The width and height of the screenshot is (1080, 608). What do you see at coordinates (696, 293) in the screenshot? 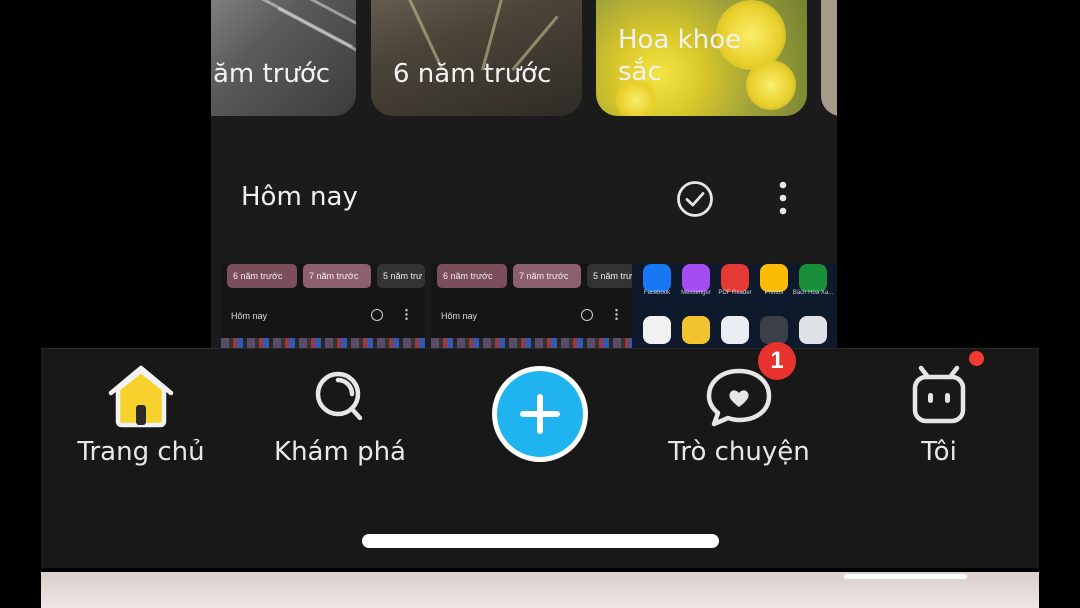
I see `app-label: Messenger` at bounding box center [696, 293].